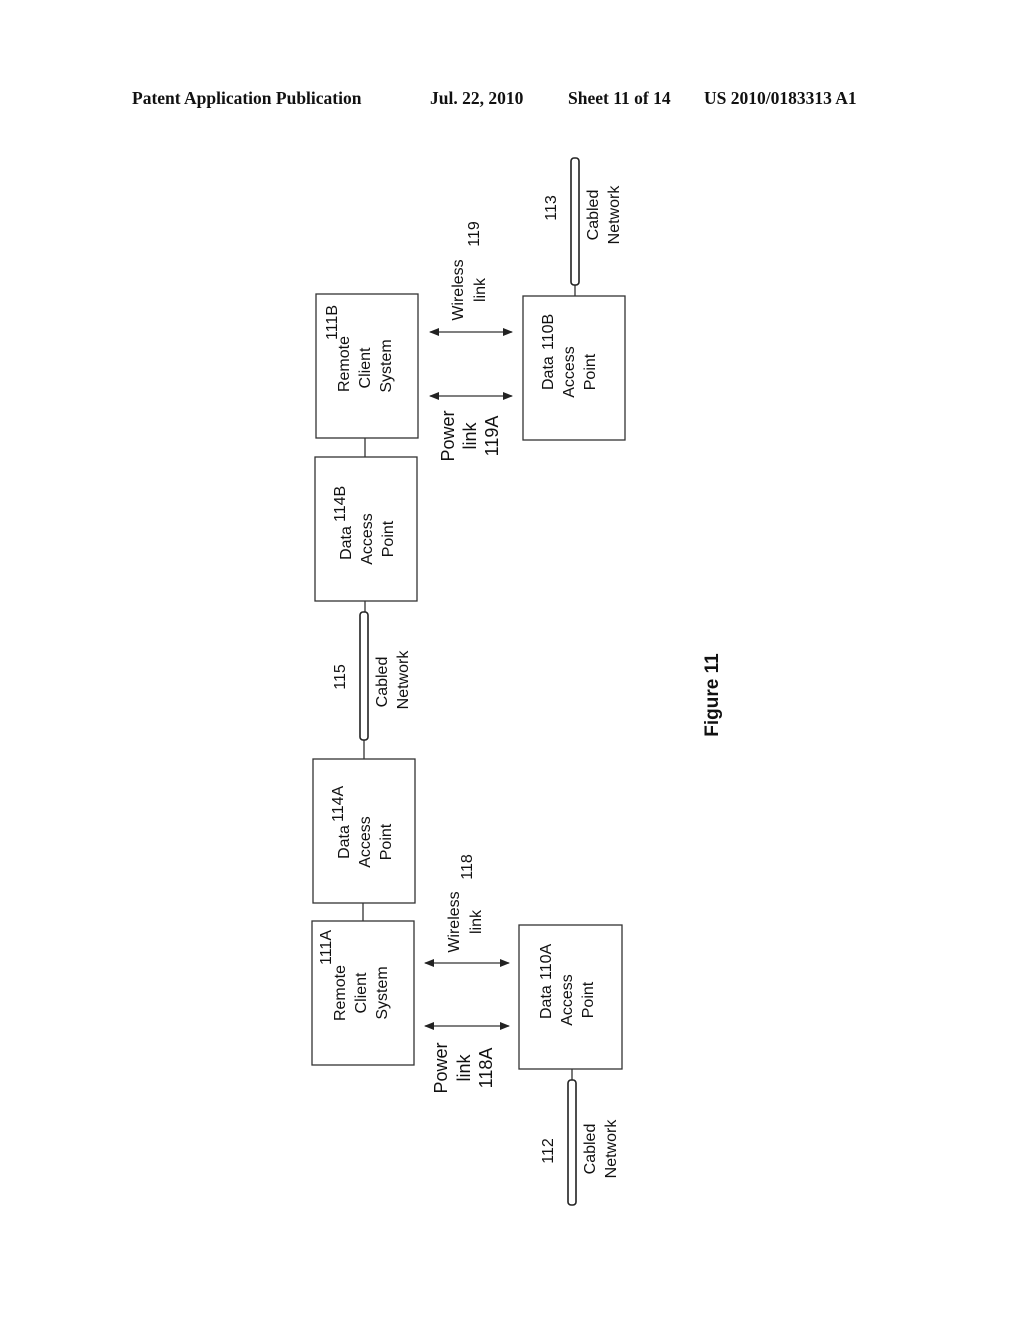 This screenshot has height=1320, width=1024. Describe the element at coordinates (364, 676) in the screenshot. I see `cabled-network-115-cable` at that location.